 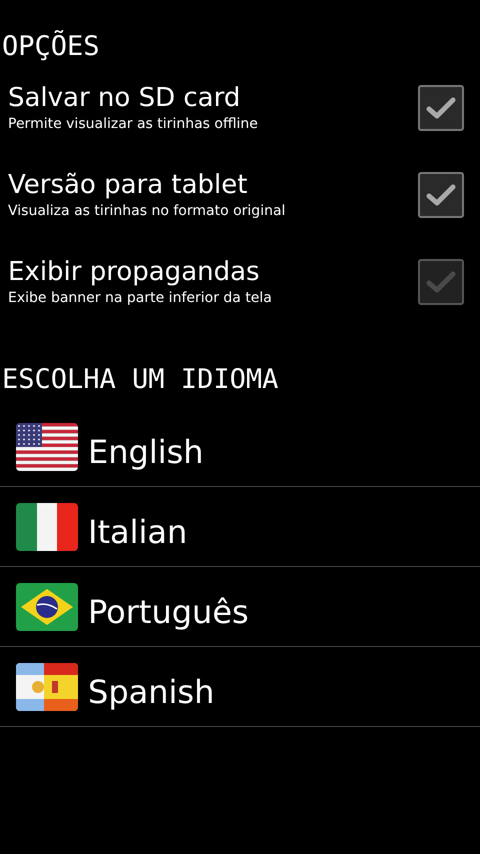 What do you see at coordinates (128, 185) in the screenshot?
I see `option-title: Versão para tablet` at bounding box center [128, 185].